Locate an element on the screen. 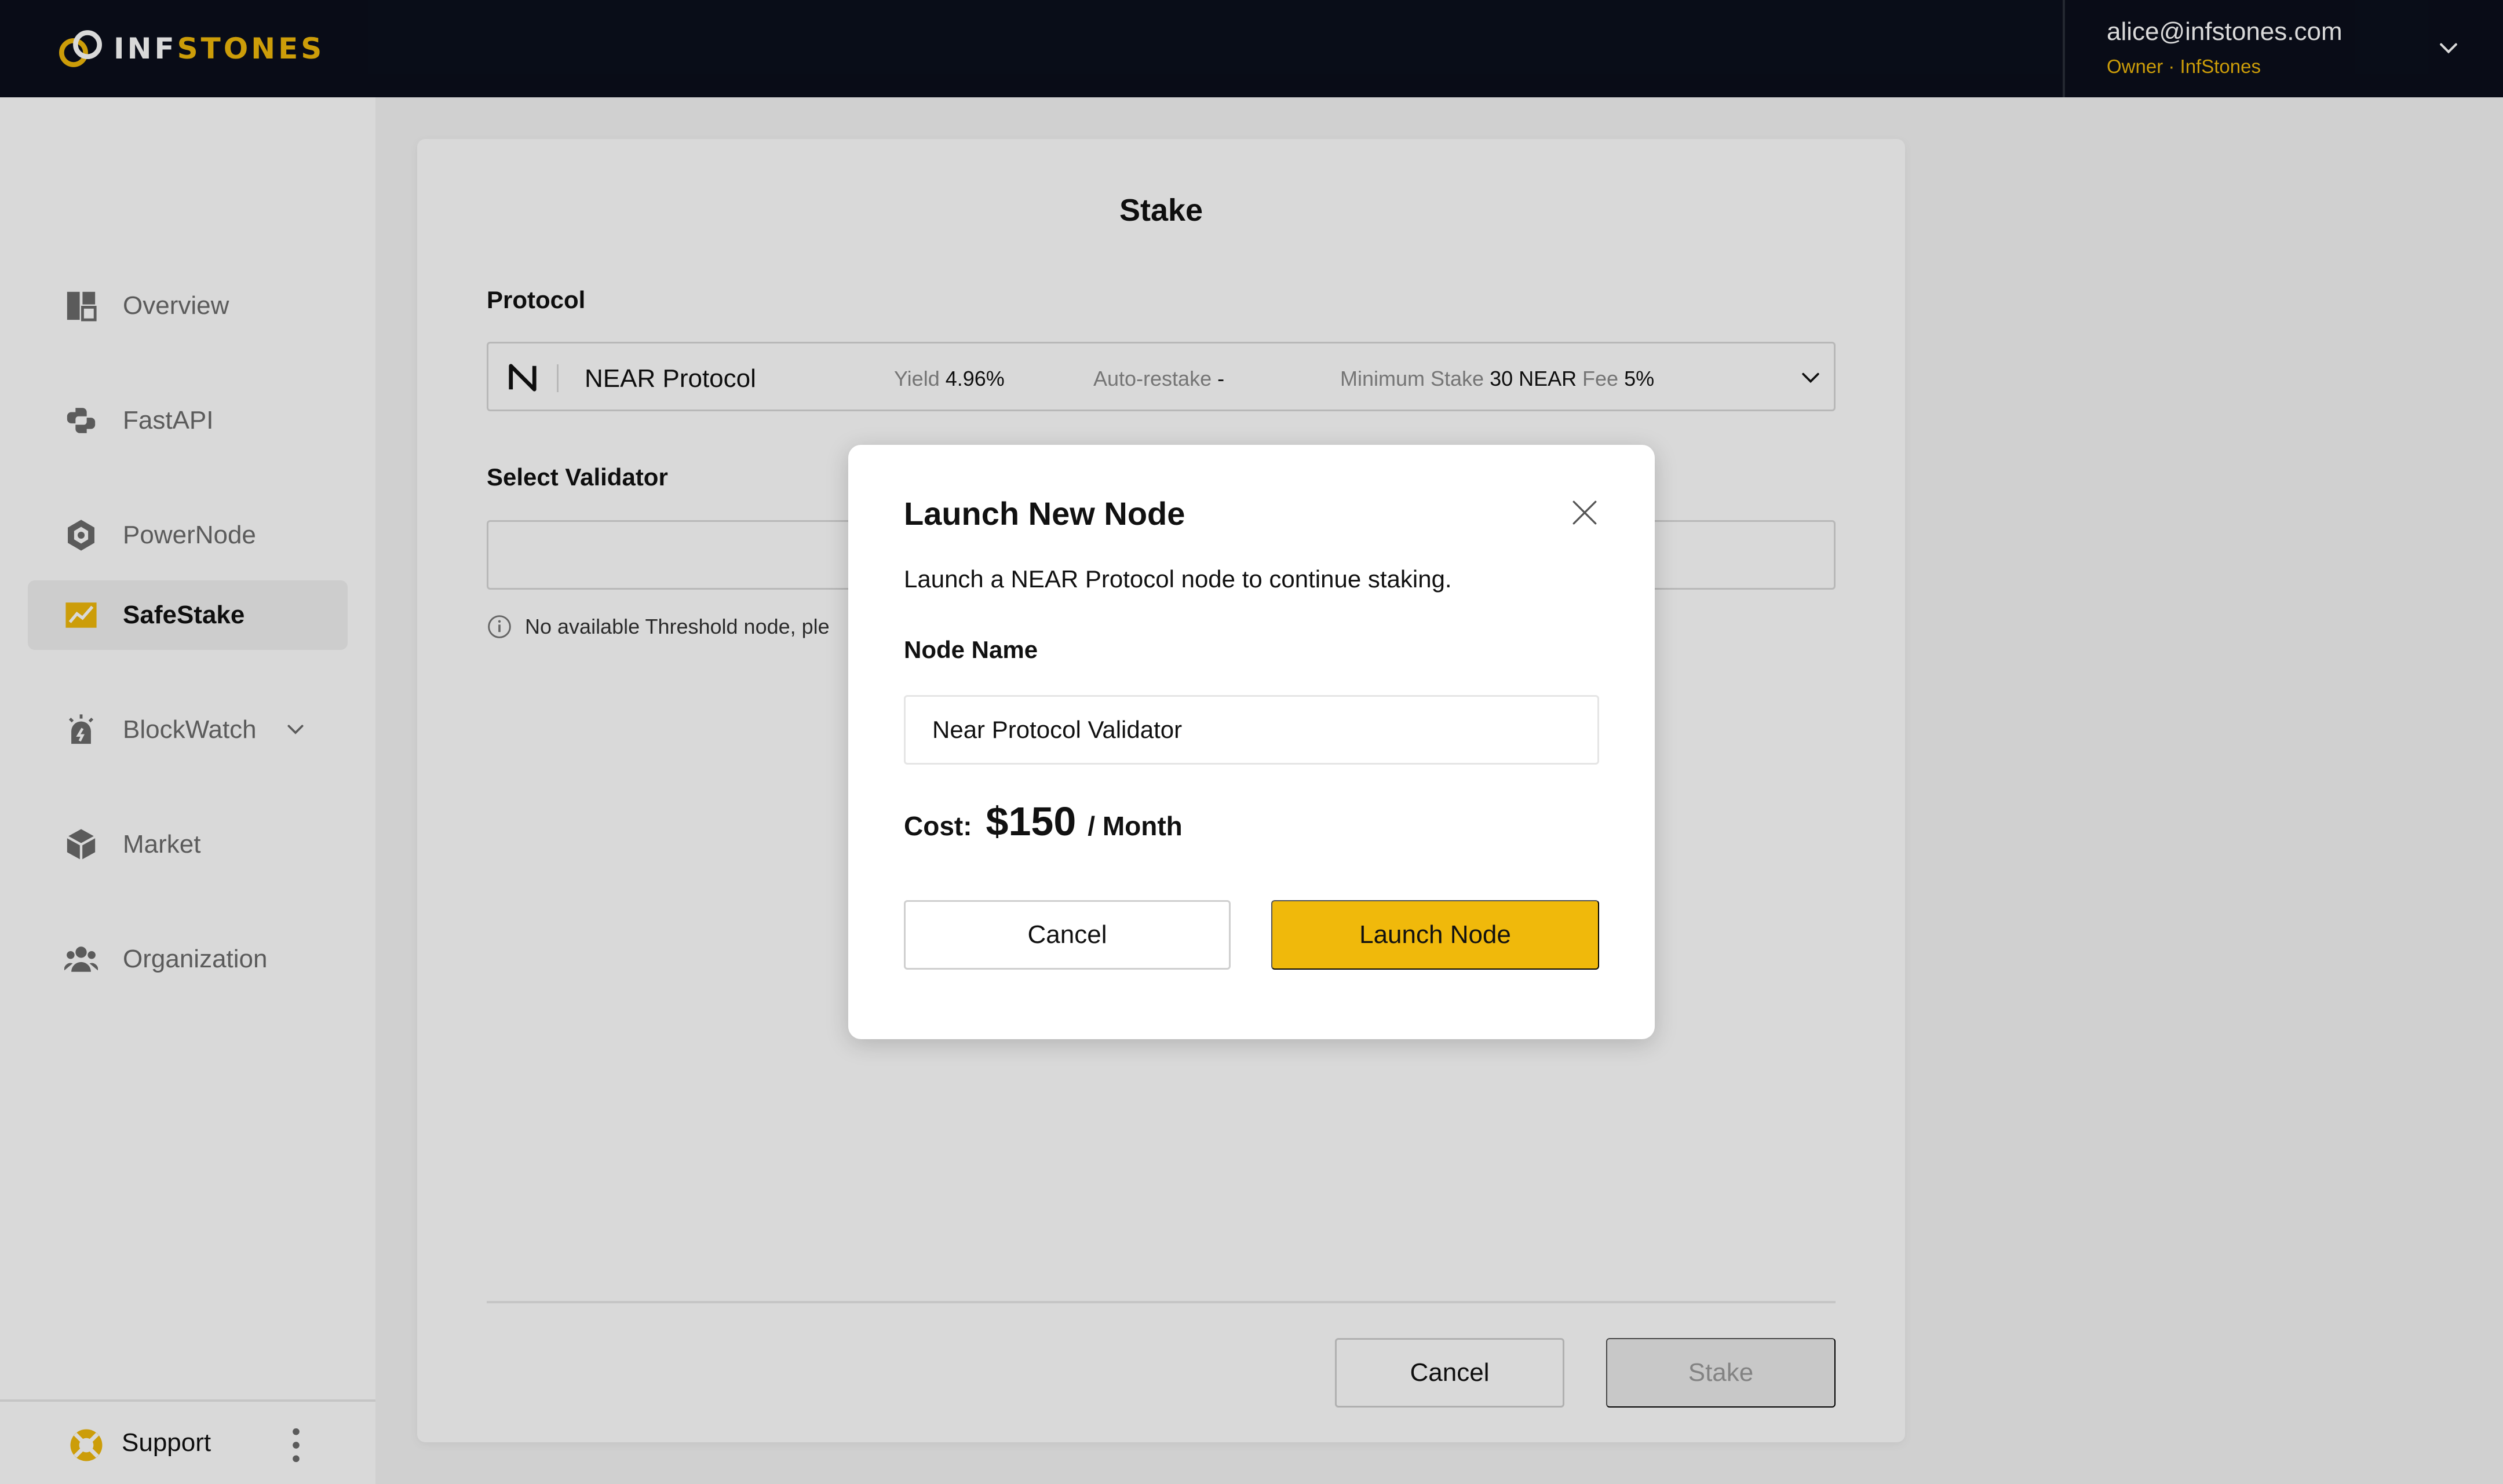 Image resolution: width=2503 pixels, height=1484 pixels. node-name-label: Node Name is located at coordinates (971, 649).